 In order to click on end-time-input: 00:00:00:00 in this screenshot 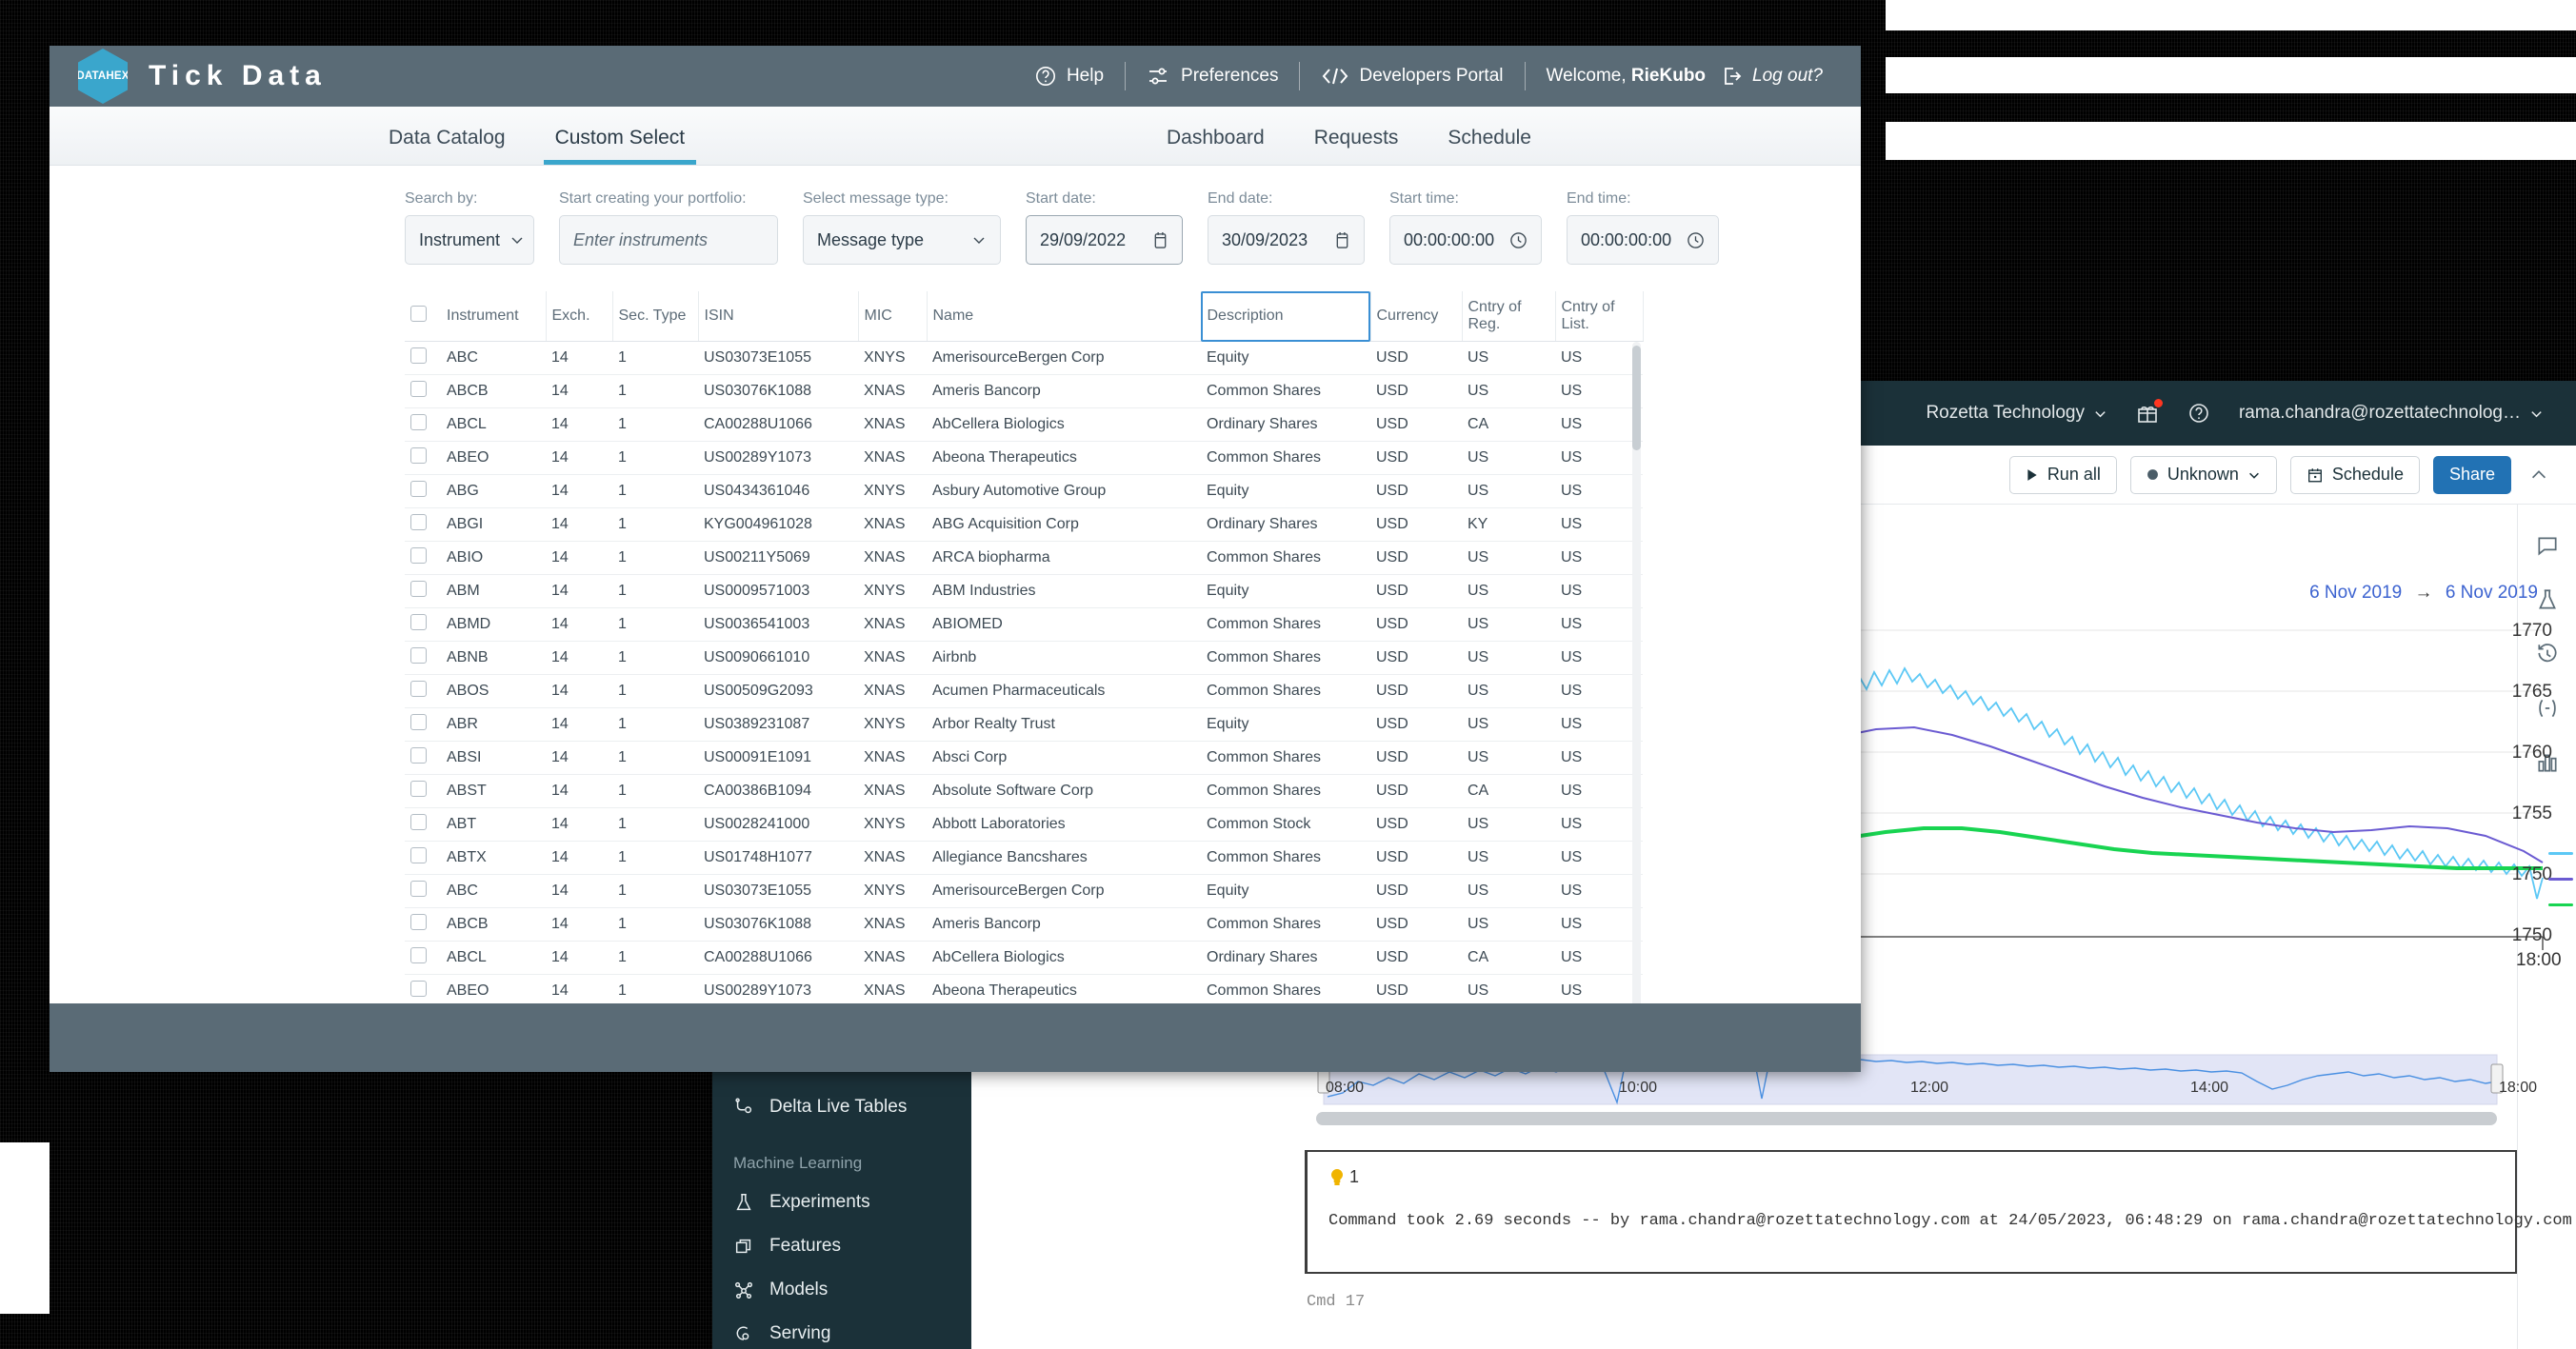, I will do `click(1643, 240)`.